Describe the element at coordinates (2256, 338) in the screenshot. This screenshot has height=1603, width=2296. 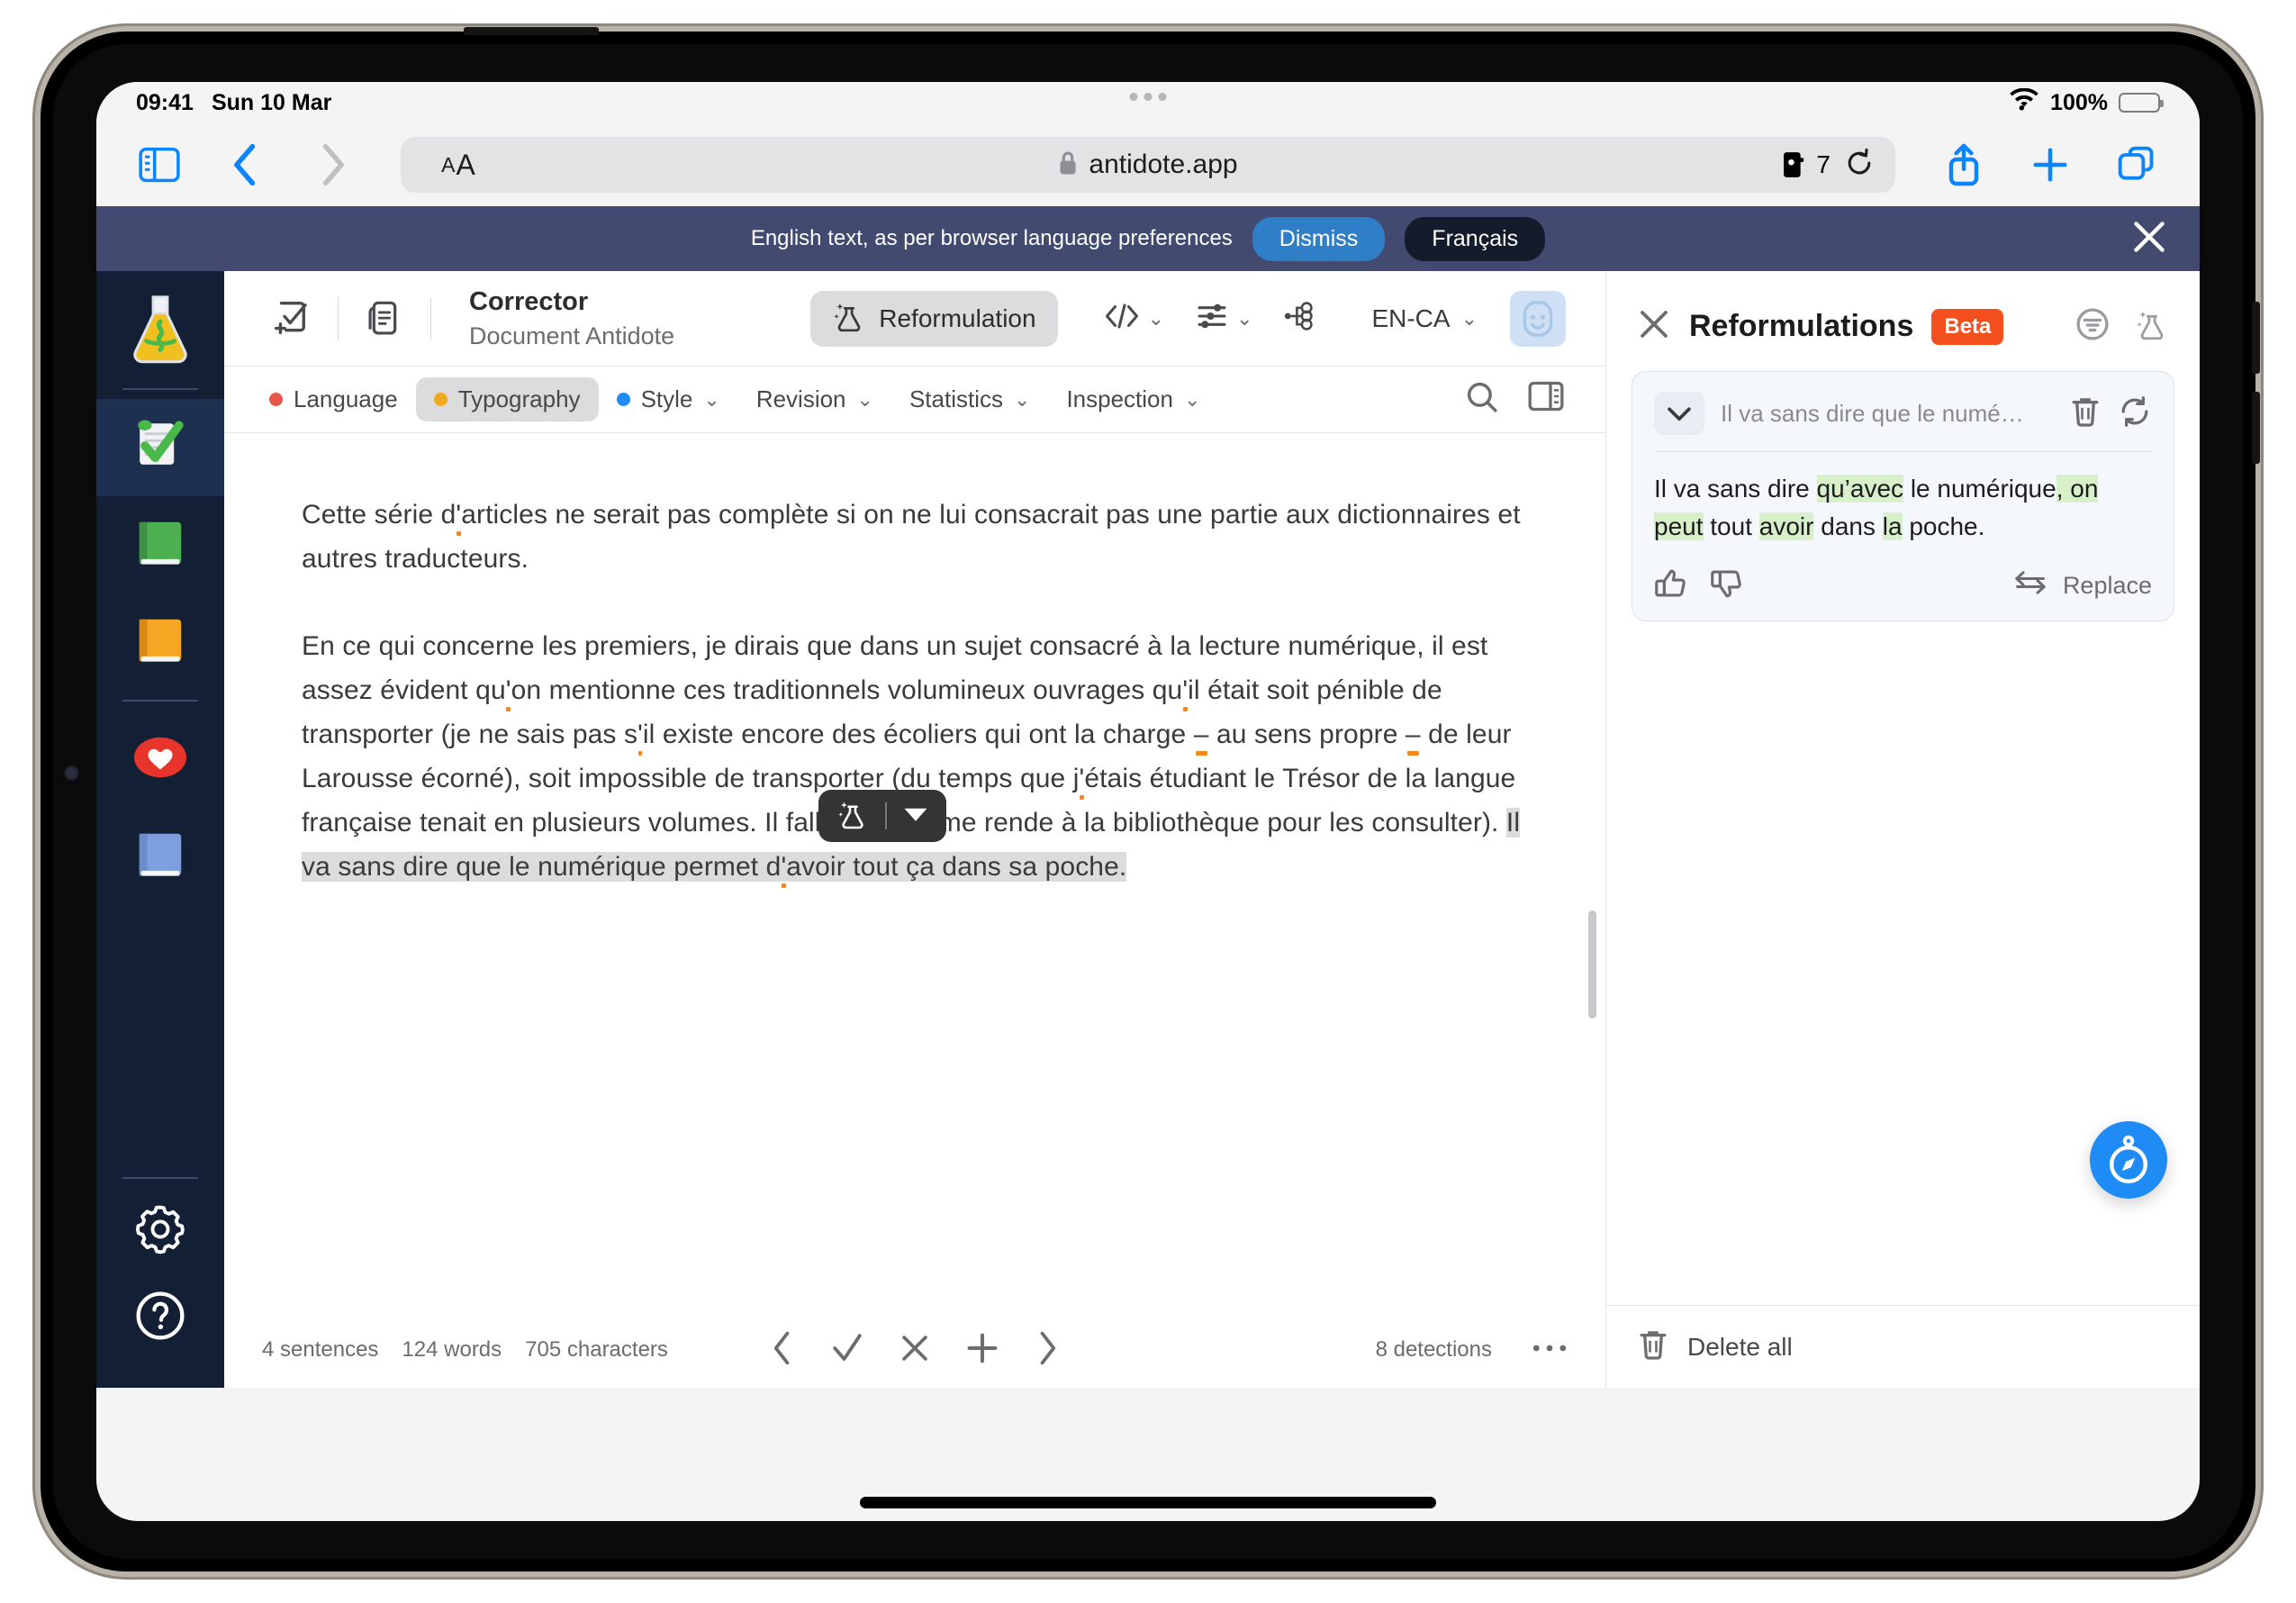
I see `volume-up-button` at that location.